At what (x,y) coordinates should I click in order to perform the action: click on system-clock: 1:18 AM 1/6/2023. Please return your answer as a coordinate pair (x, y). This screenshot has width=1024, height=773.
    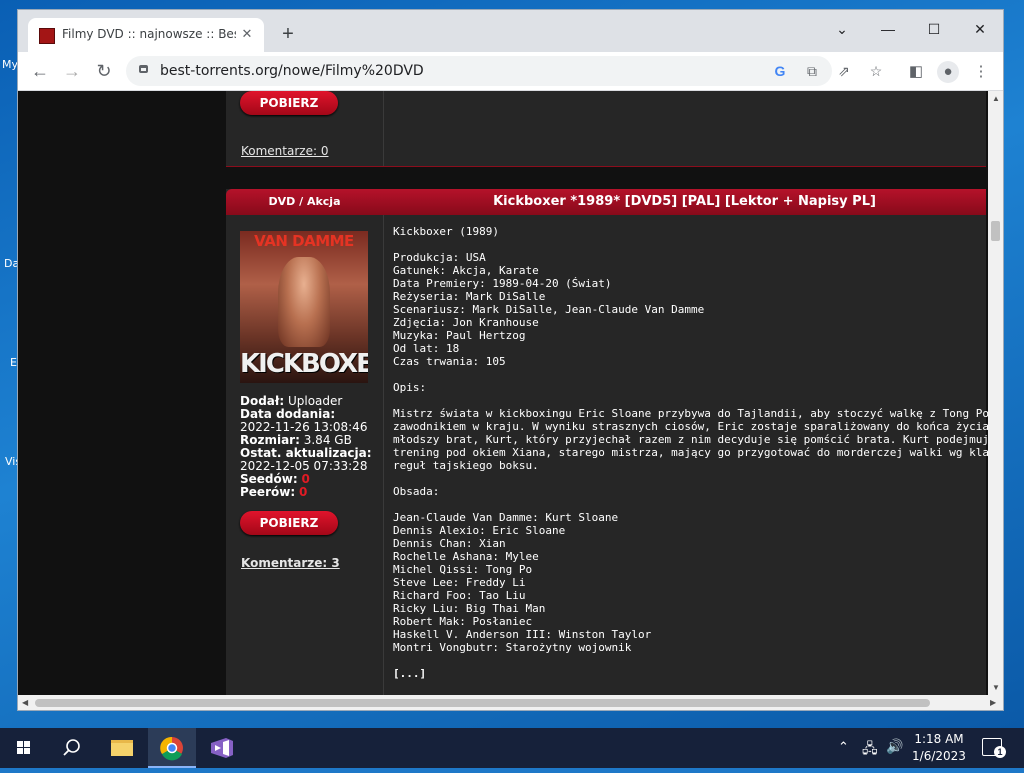
    Looking at the image, I should click on (939, 748).